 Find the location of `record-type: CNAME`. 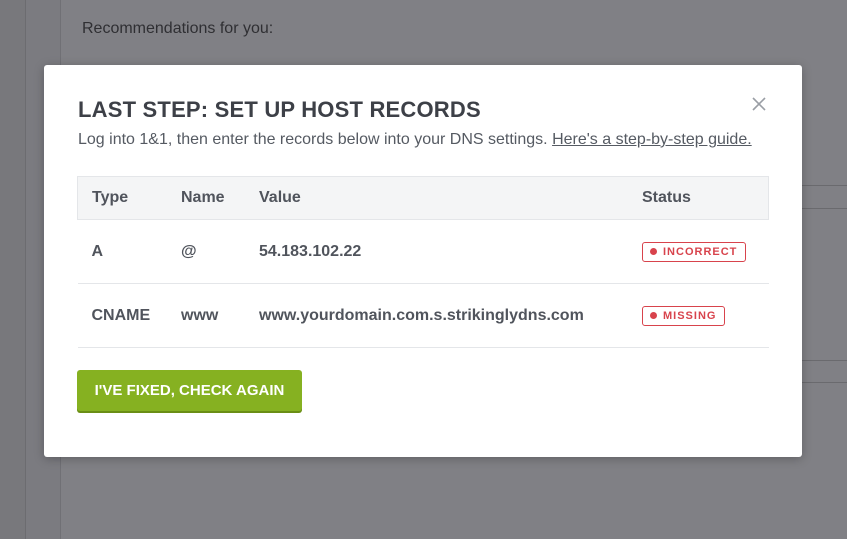

record-type: CNAME is located at coordinates (122, 315).